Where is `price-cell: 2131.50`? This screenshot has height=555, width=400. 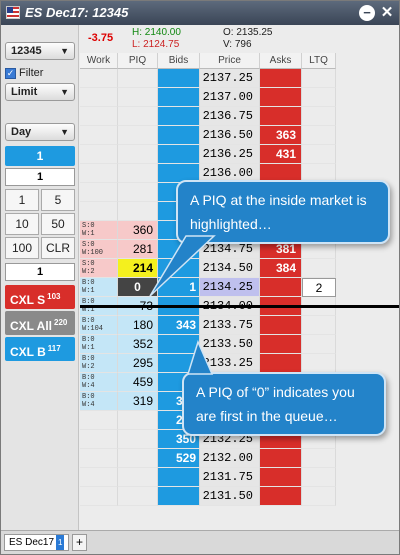
price-cell: 2131.50 is located at coordinates (230, 496).